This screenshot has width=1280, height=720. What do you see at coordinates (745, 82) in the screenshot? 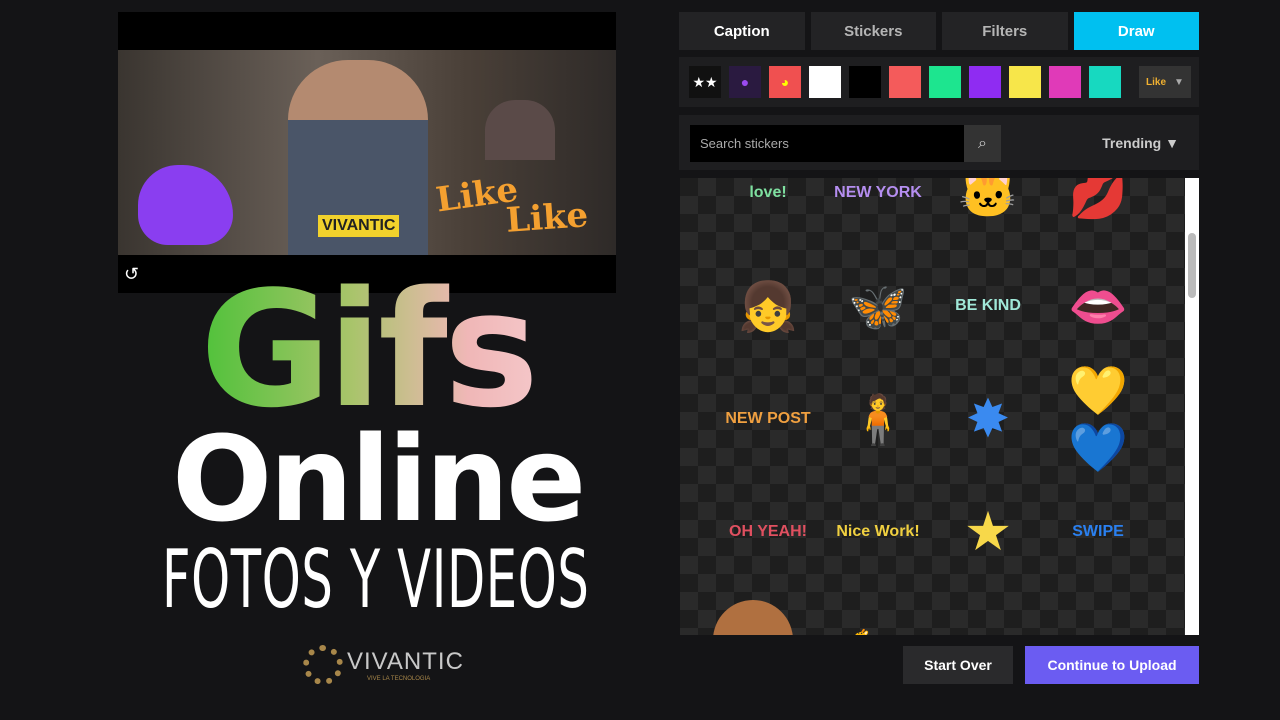
I see `llama-sticker-icon: ●` at bounding box center [745, 82].